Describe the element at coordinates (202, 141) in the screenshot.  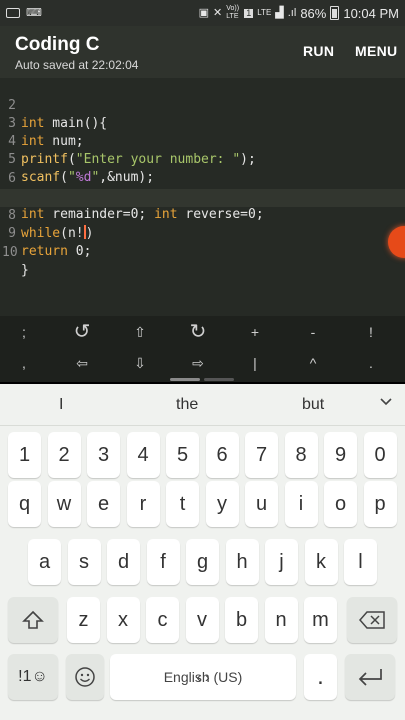
I see `code-line: 4 printf("Enter your number: ");` at that location.